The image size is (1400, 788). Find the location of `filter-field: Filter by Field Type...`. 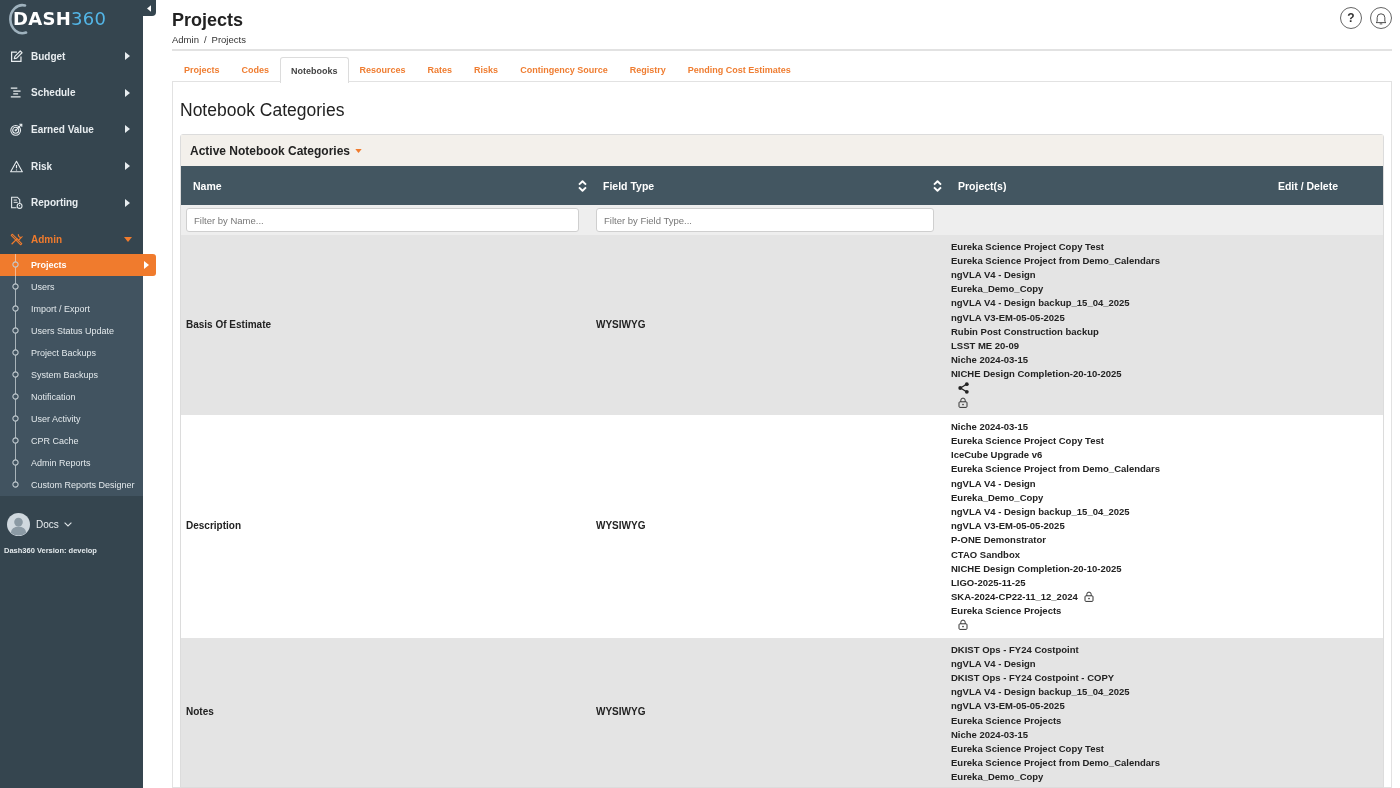

filter-field: Filter by Field Type... is located at coordinates (765, 220).